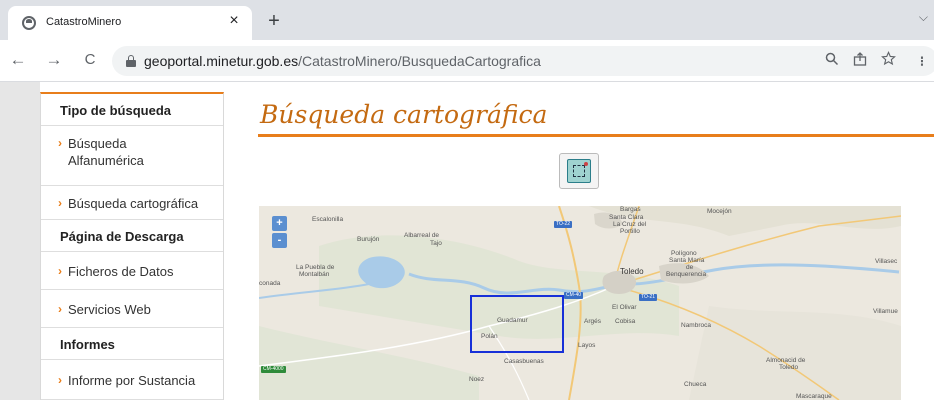 The width and height of the screenshot is (934, 400). What do you see at coordinates (686, 274) in the screenshot?
I see `map-label: Benquerencia` at bounding box center [686, 274].